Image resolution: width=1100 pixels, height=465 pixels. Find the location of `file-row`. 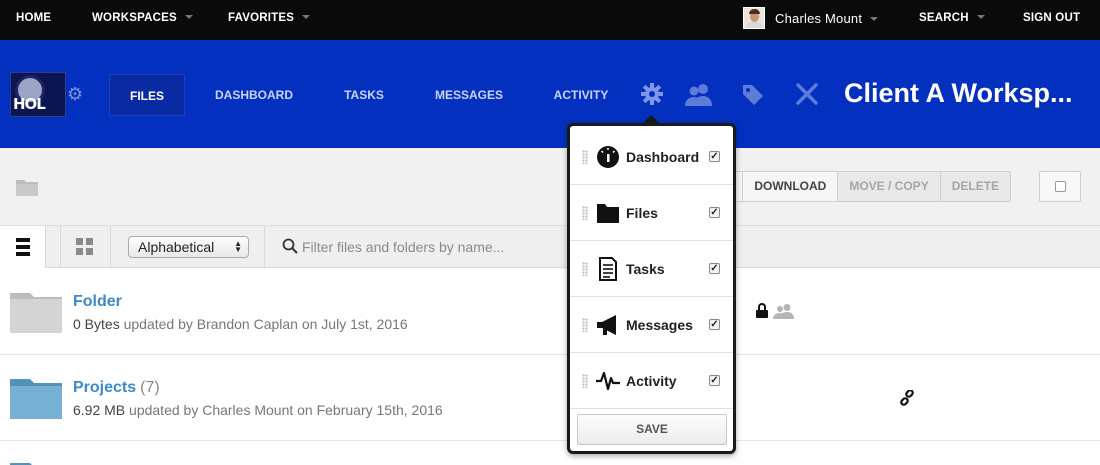

file-row is located at coordinates (550, 453).